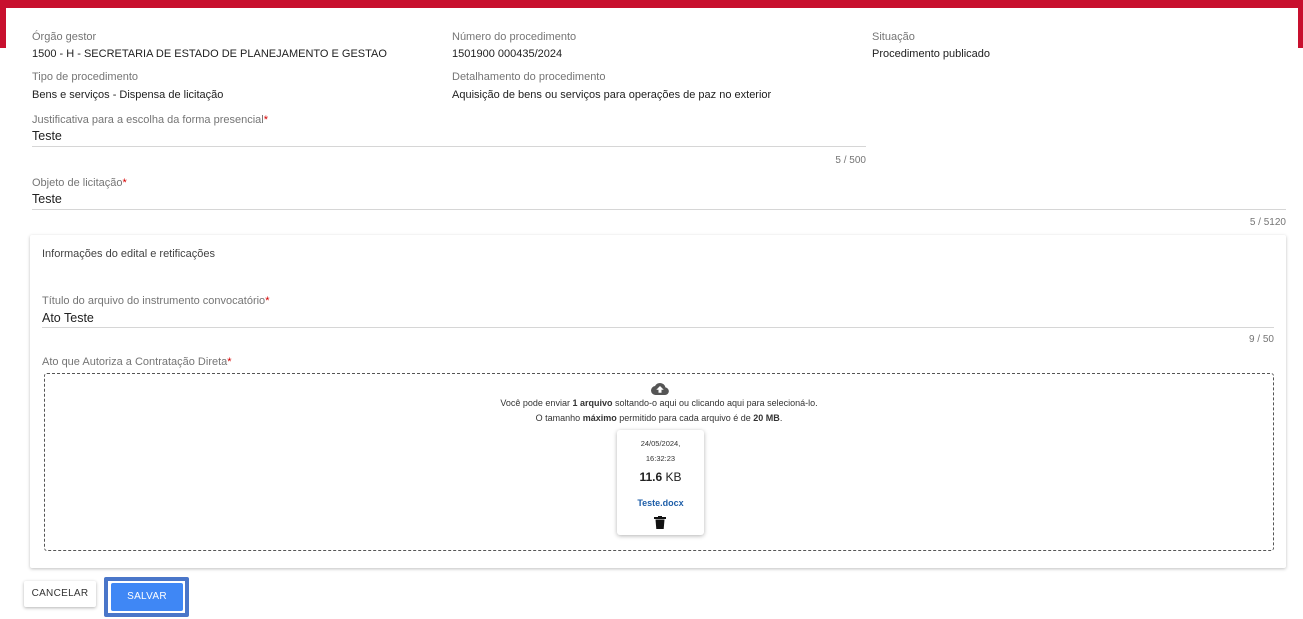 The width and height of the screenshot is (1303, 619). I want to click on objeto-label-text: Objeto de licitação, so click(77, 183).